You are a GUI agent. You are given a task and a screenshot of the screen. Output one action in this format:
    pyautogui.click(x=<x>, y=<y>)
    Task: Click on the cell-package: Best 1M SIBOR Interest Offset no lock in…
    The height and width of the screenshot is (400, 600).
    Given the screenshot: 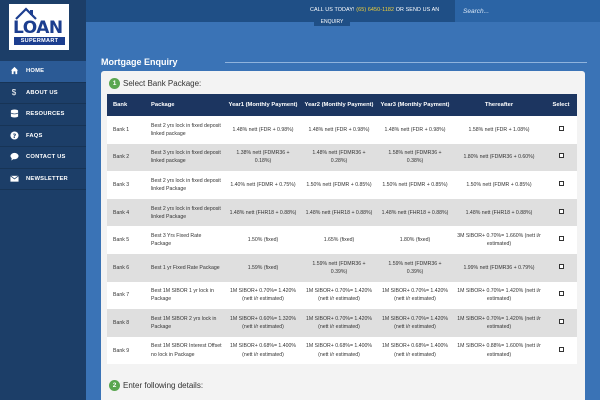 What is the action you would take?
    pyautogui.click(x=185, y=350)
    